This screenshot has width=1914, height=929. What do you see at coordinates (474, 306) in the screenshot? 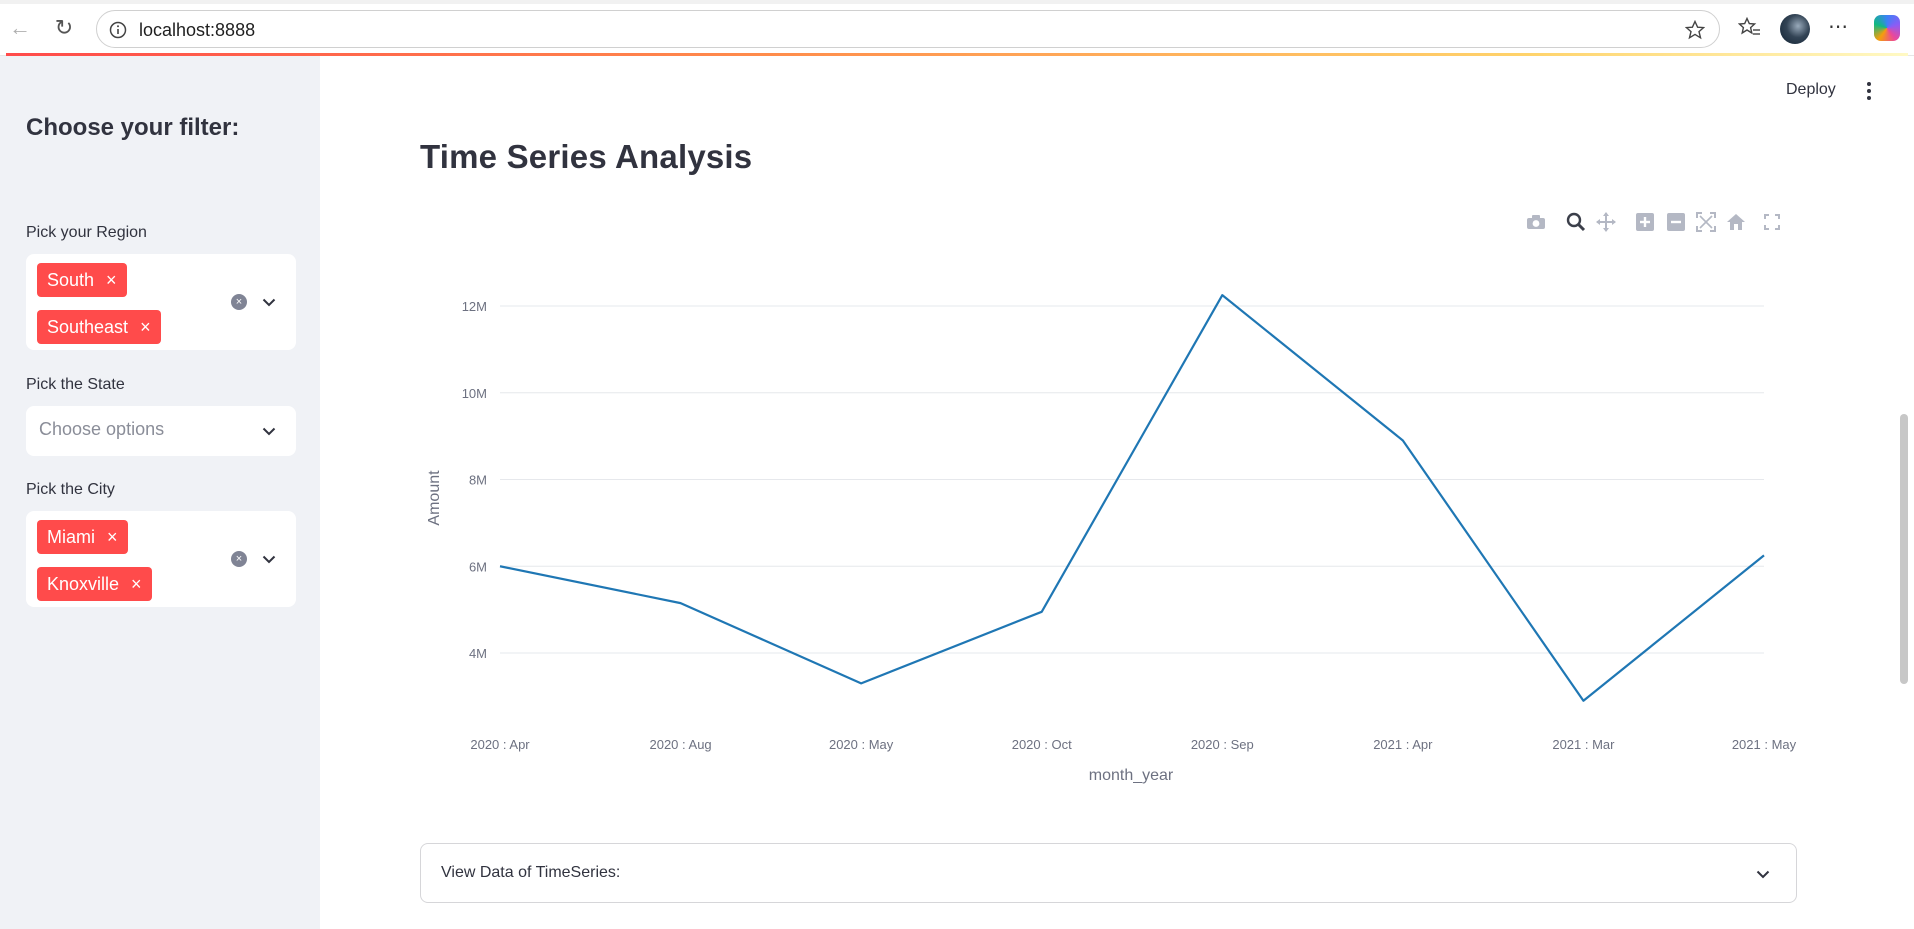
I see `y-tick-label: 12M` at bounding box center [474, 306].